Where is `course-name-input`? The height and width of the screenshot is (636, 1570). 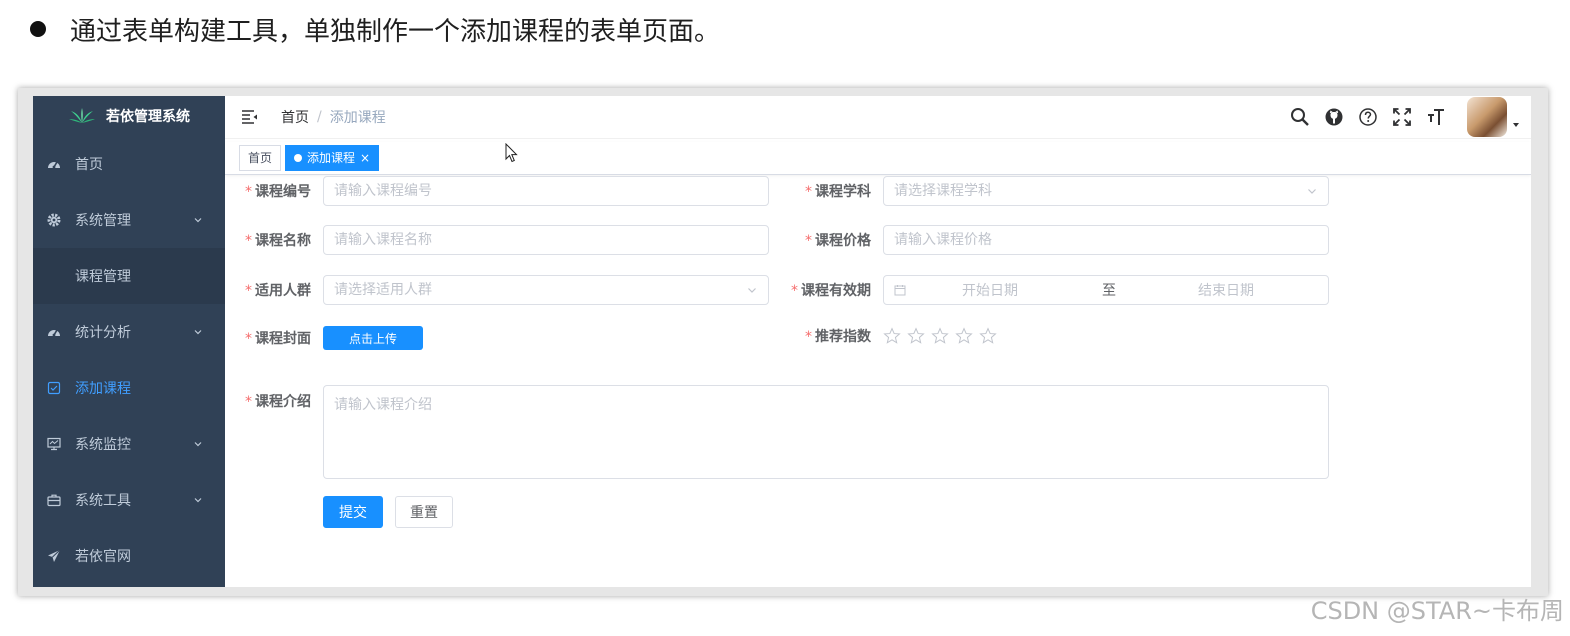
course-name-input is located at coordinates (546, 240).